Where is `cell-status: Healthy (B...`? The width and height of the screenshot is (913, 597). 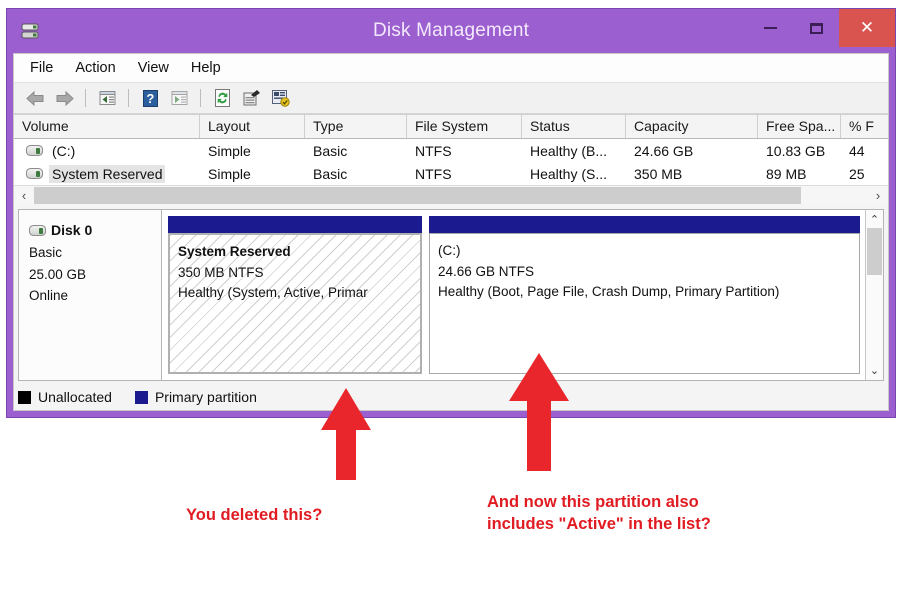 cell-status: Healthy (B... is located at coordinates (569, 150).